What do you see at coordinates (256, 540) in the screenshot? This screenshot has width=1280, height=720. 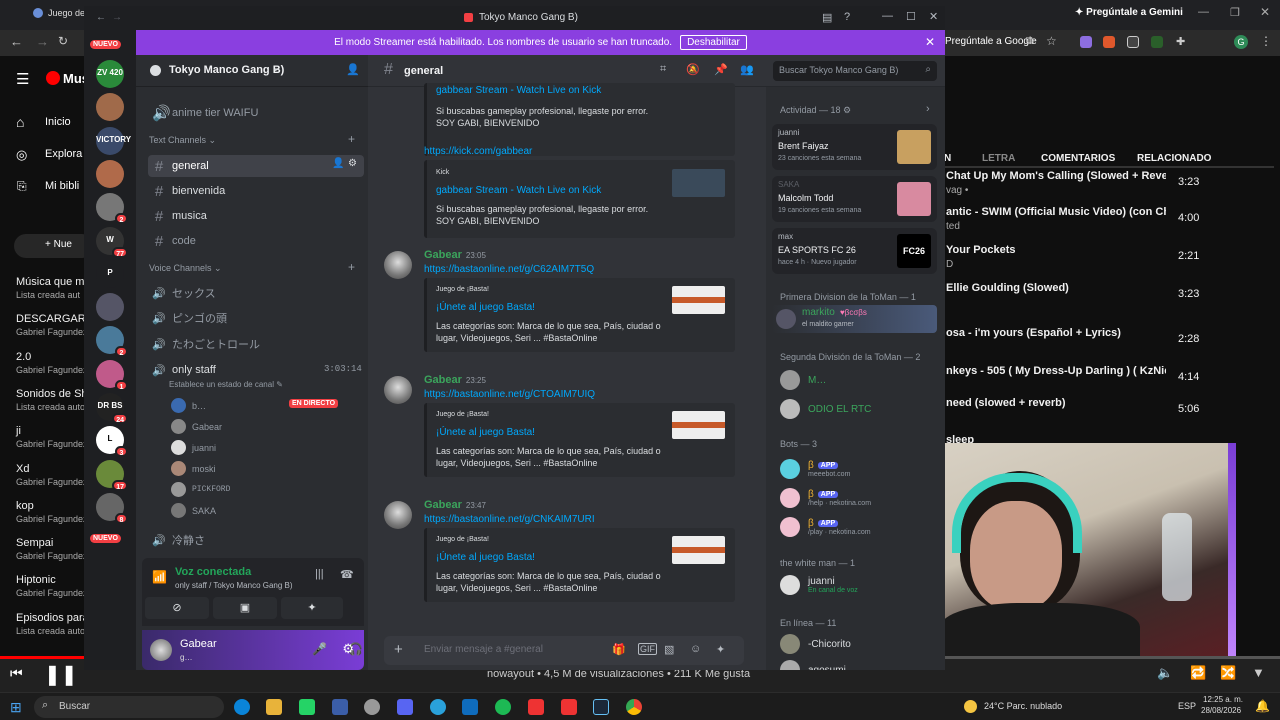 I see `voice-channel-4: 🔊 冷静さ` at bounding box center [256, 540].